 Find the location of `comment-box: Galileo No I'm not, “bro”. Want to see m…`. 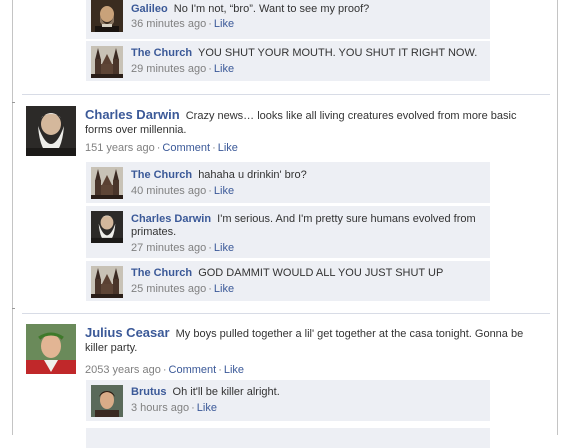

comment-box: Galileo No I'm not, “bro”. Want to see m… is located at coordinates (288, 19).